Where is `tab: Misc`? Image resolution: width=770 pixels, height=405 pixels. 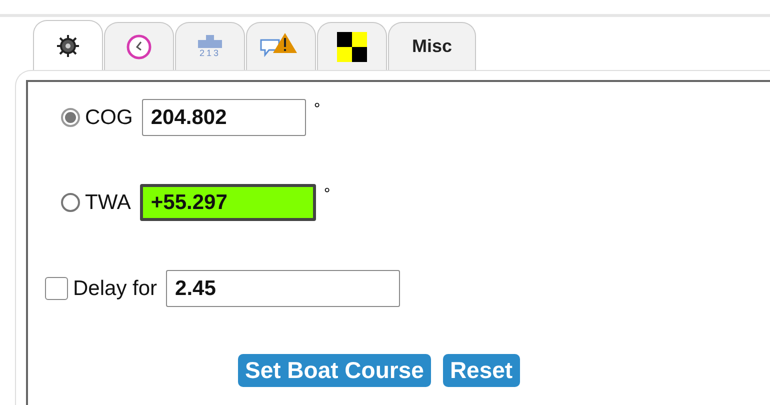 tab: Misc is located at coordinates (432, 46).